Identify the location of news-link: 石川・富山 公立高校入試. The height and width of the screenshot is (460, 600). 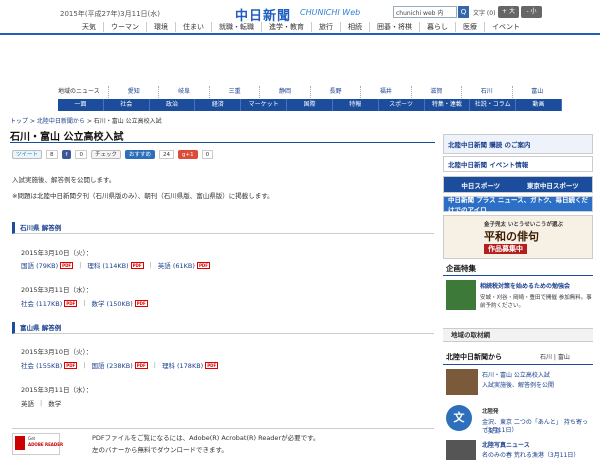
(516, 374).